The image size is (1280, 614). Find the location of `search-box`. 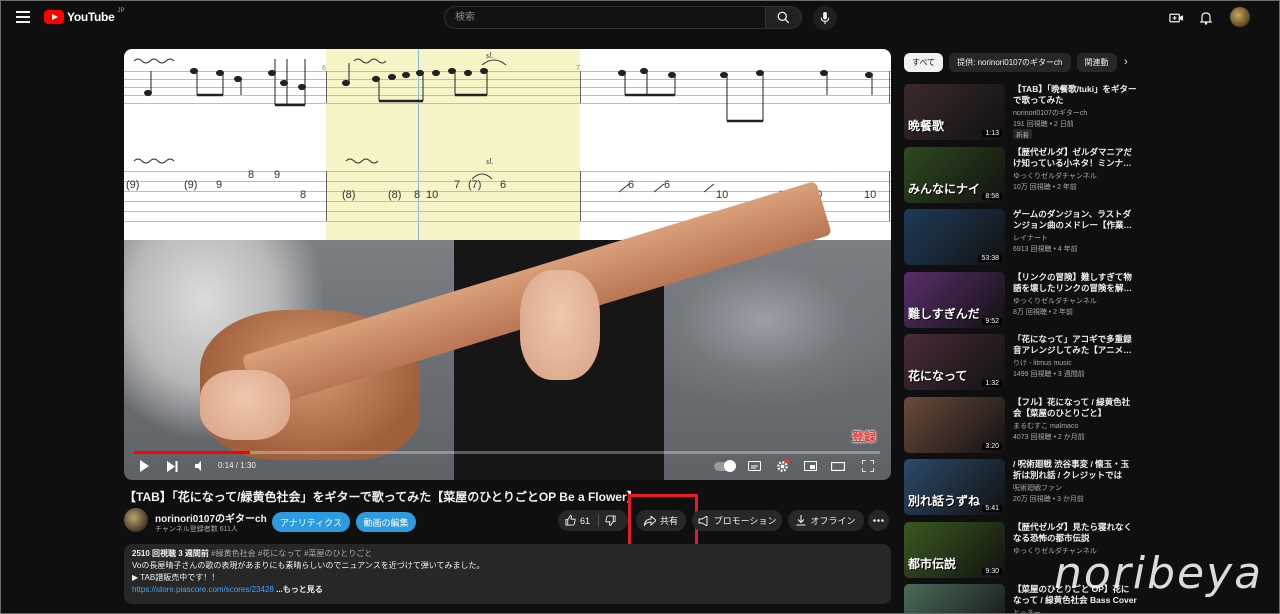

search-box is located at coordinates (605, 17).